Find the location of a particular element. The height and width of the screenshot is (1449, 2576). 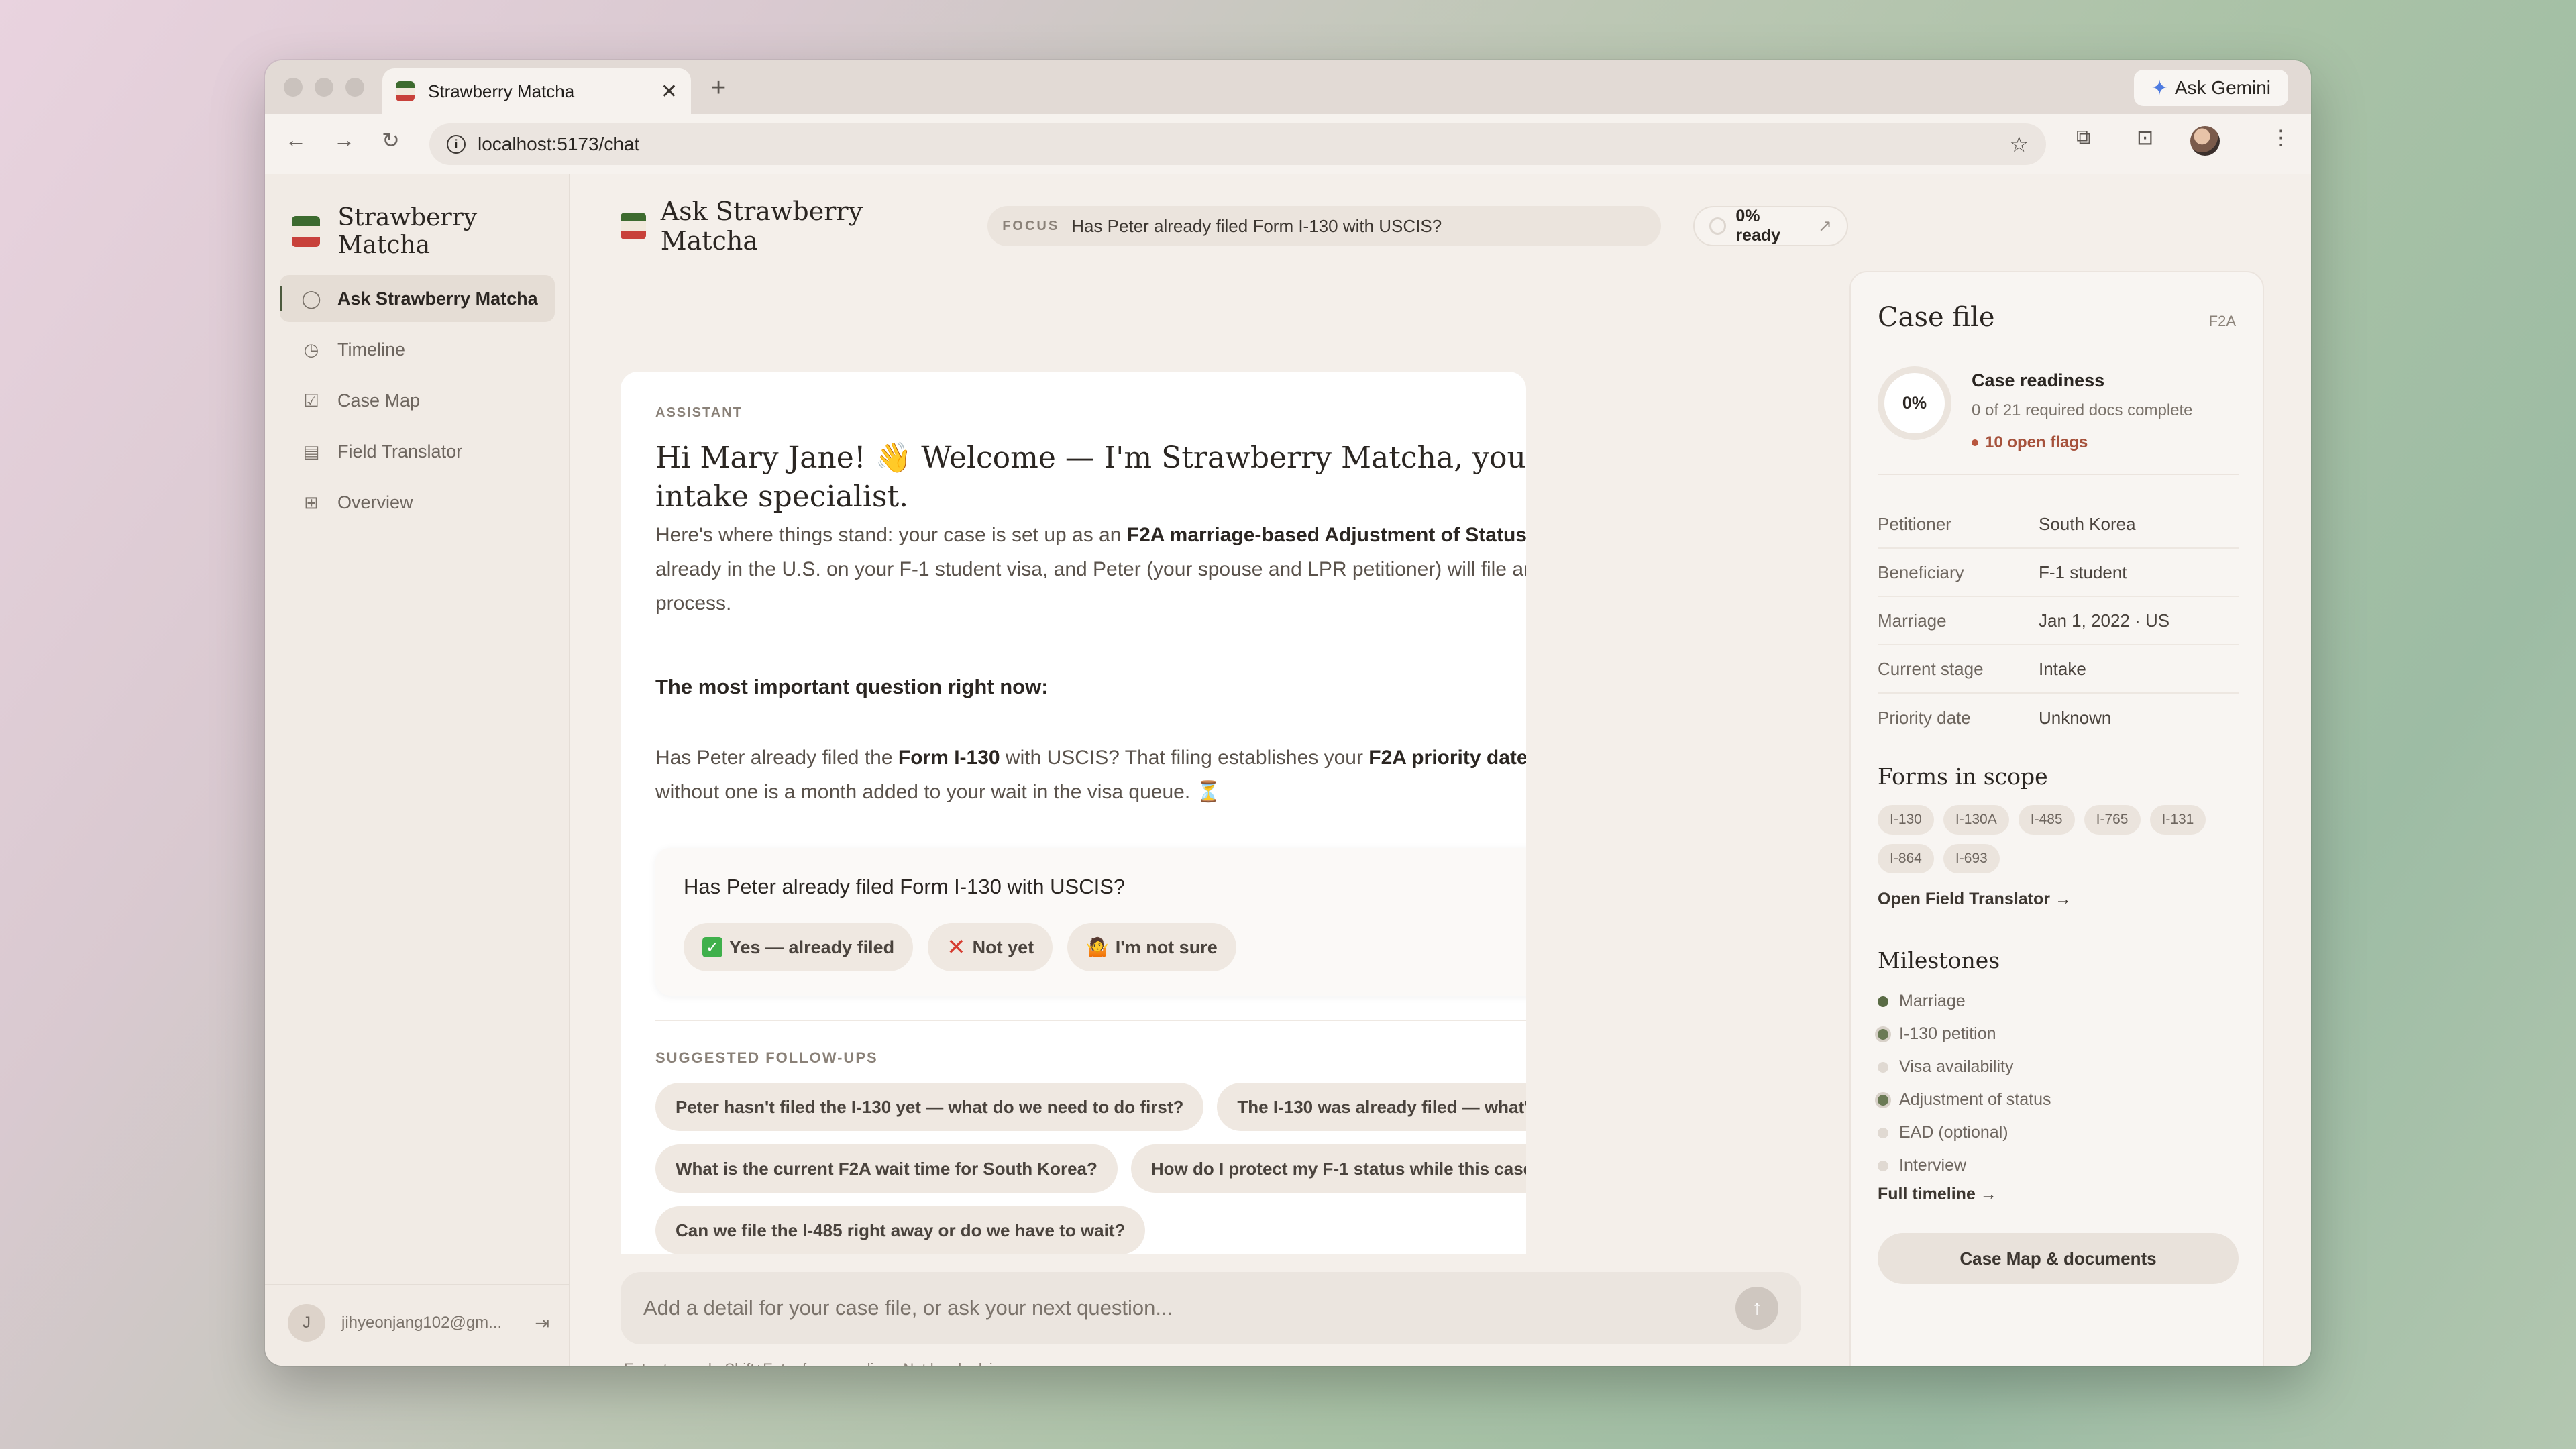

full-timeline-link: Full timeline → is located at coordinates (1937, 1194).